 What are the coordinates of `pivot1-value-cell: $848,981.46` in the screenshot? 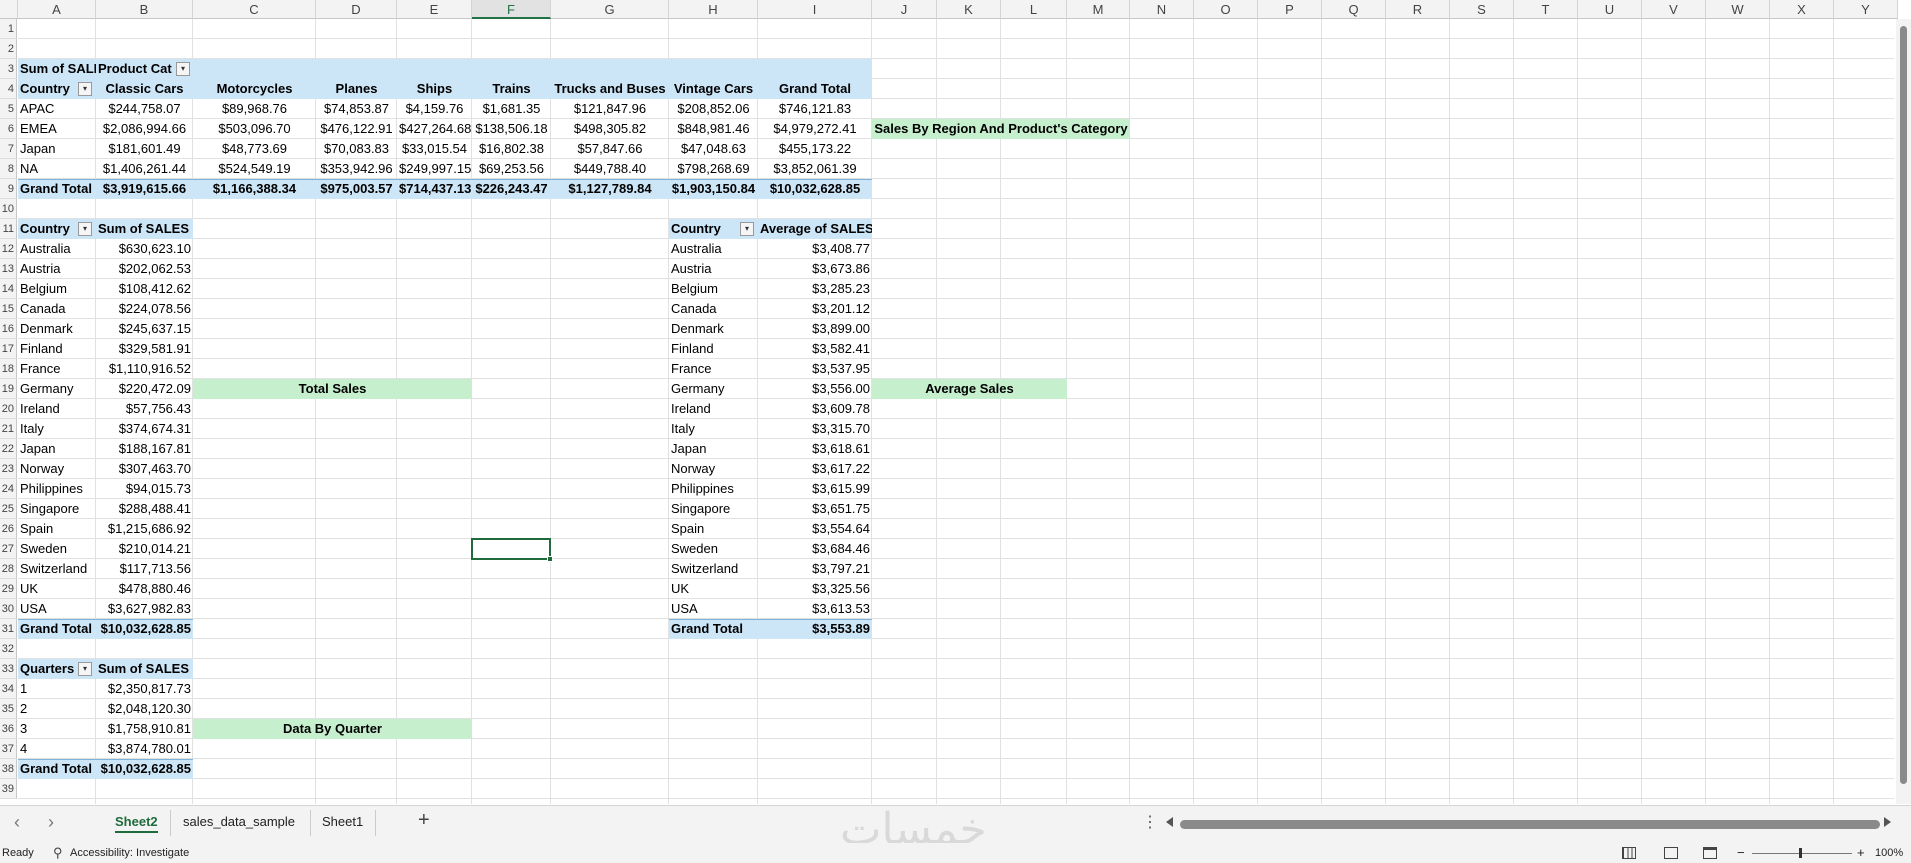 It's located at (713, 129).